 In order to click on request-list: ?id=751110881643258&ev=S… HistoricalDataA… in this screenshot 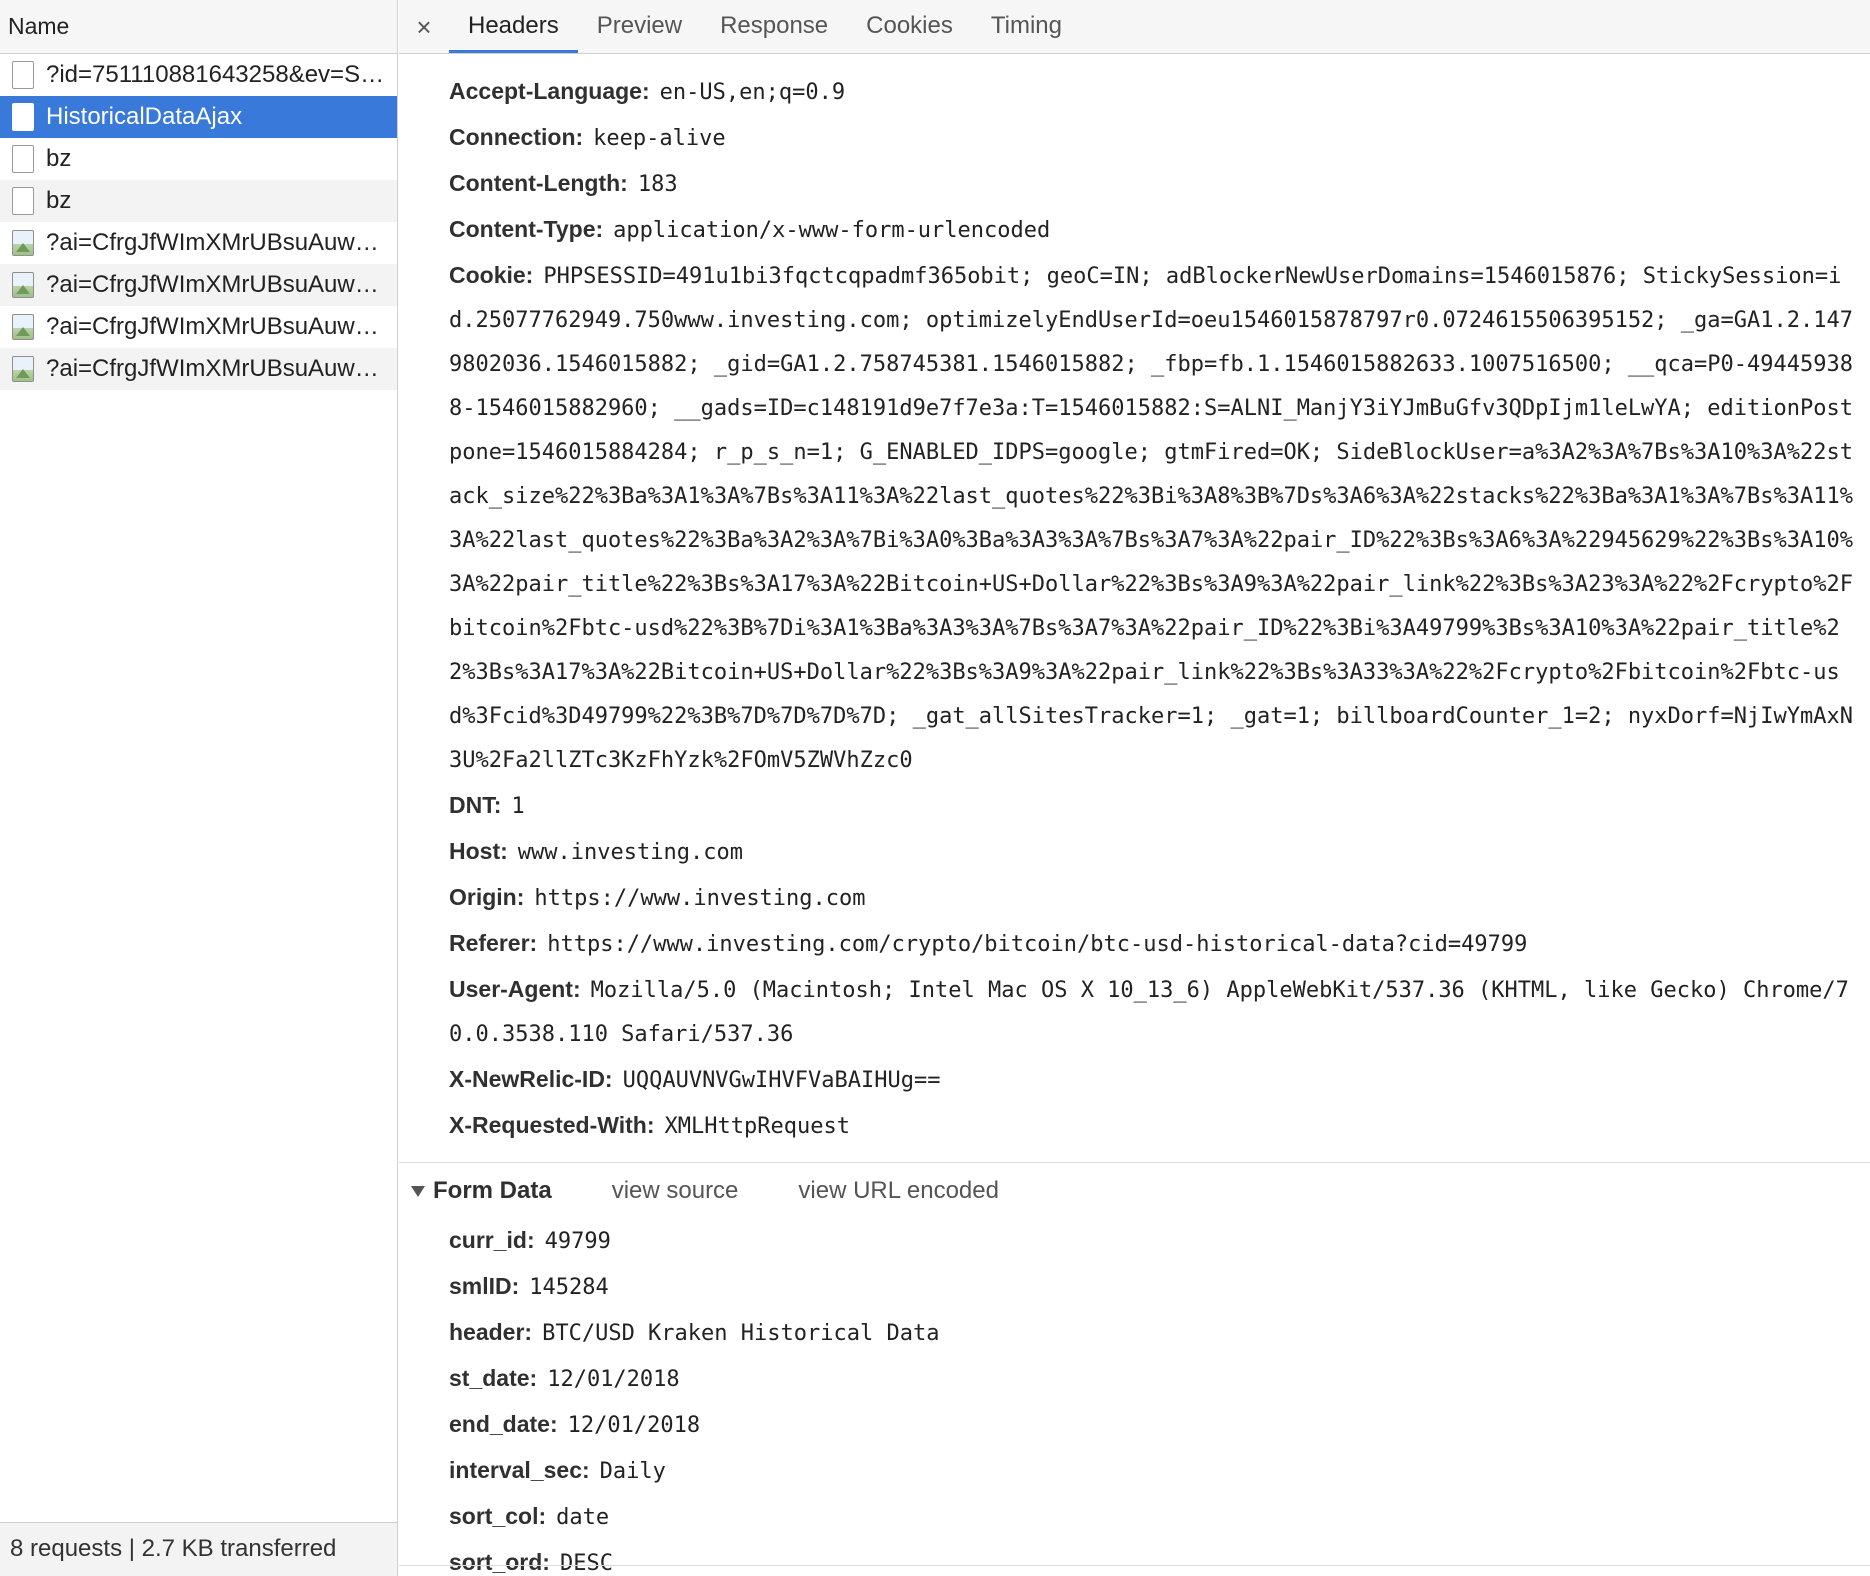, I will do `click(198, 222)`.